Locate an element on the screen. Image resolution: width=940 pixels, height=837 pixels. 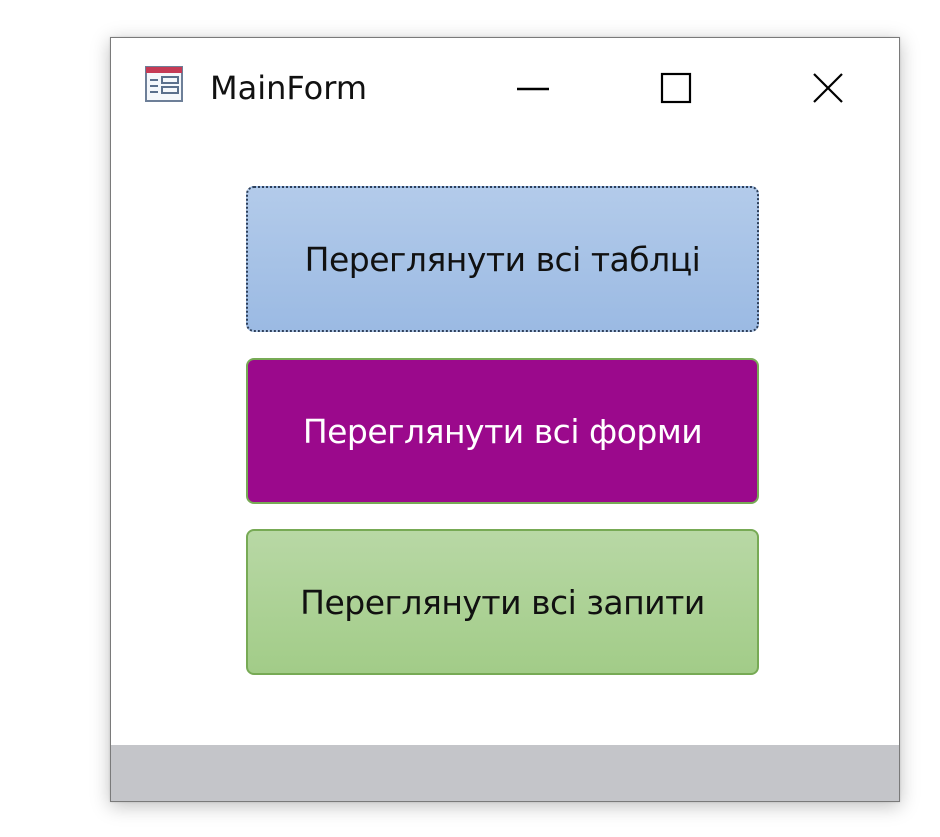
maximize-icon is located at coordinates (676, 88).